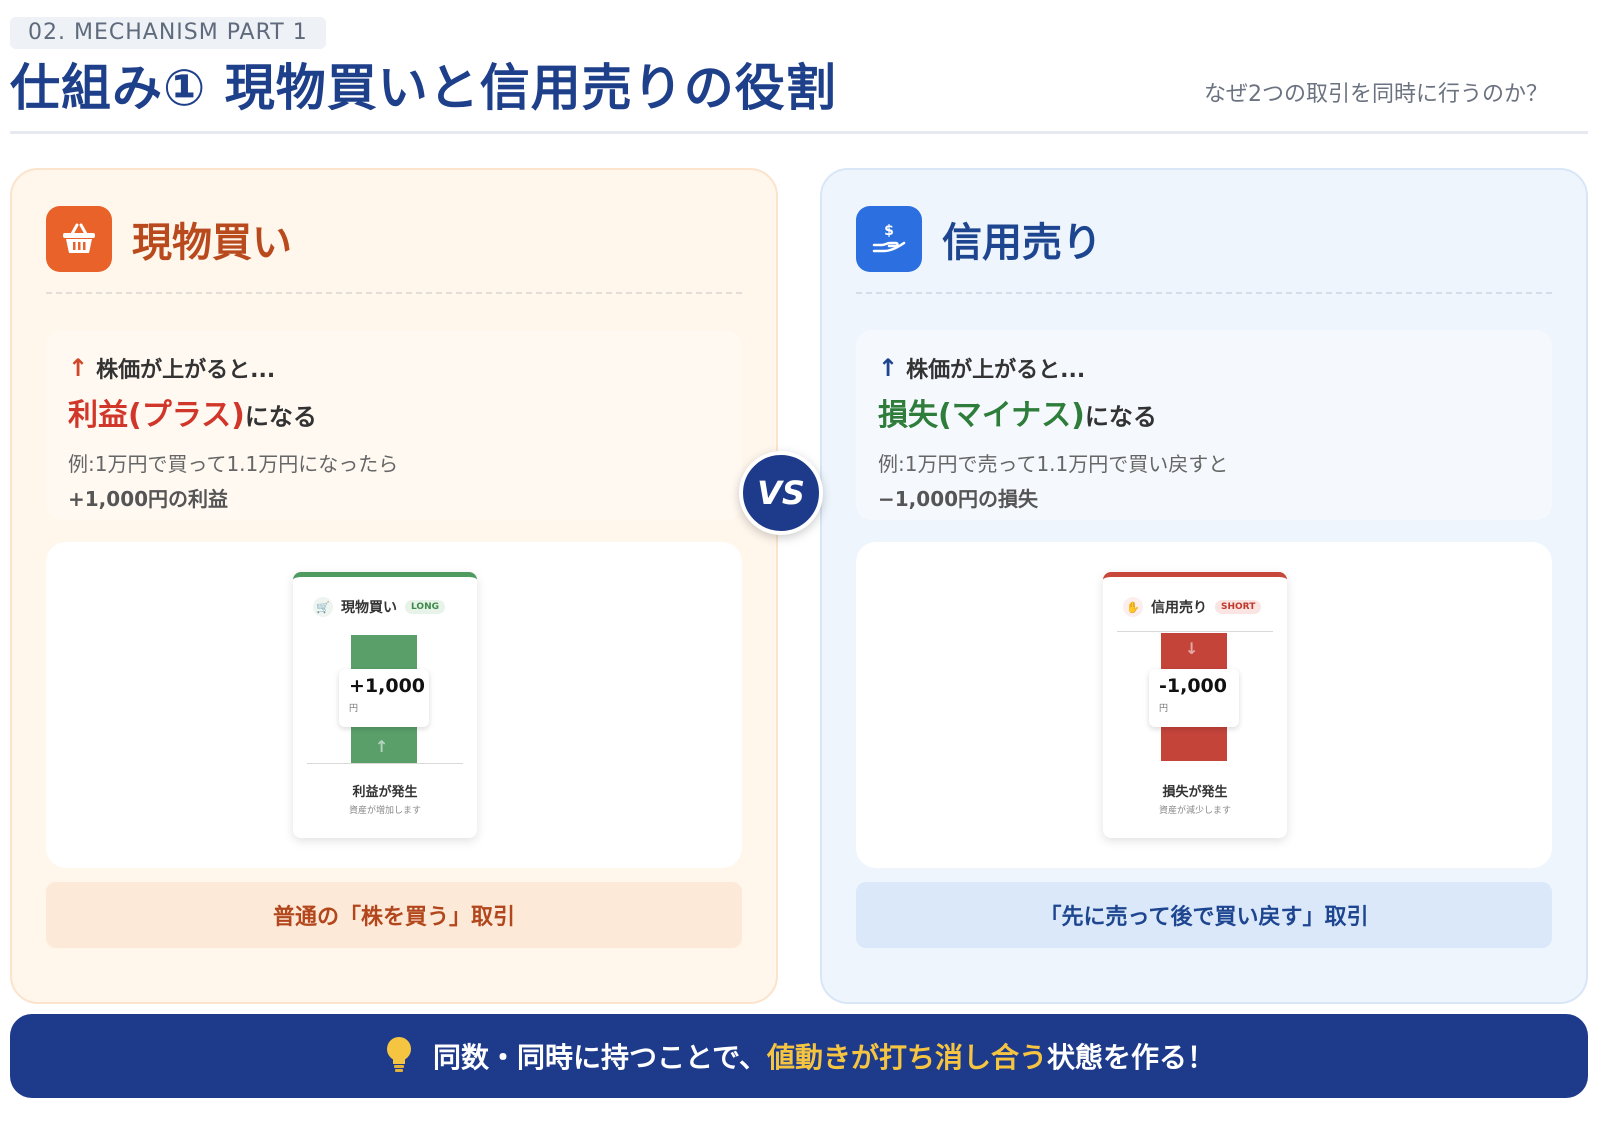 The height and width of the screenshot is (1140, 1600). Describe the element at coordinates (399, 1056) in the screenshot. I see `lightbulb-icon` at that location.